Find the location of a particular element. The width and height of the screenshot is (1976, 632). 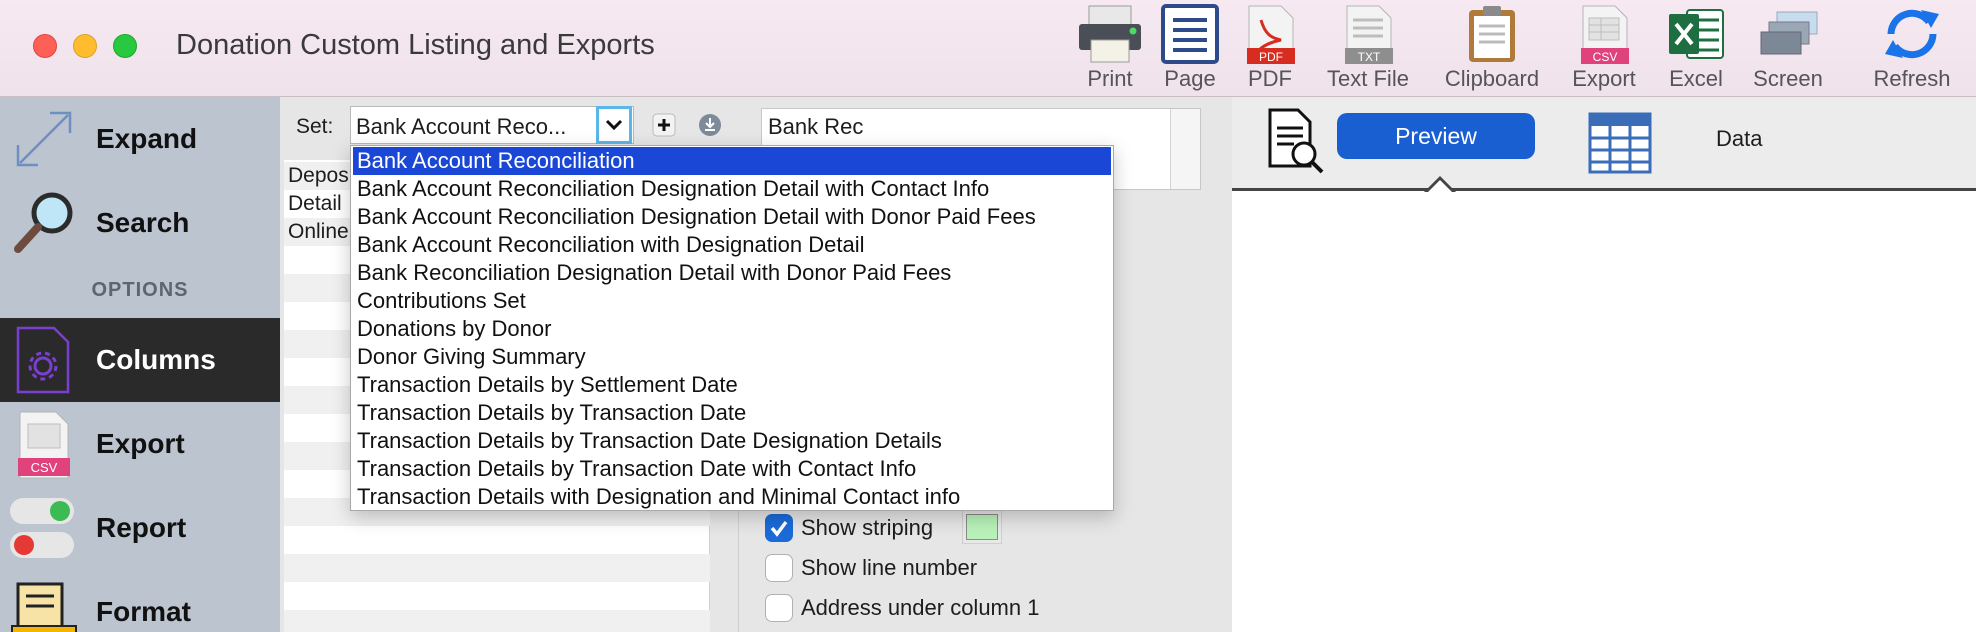

sidebar-item-search: Search is located at coordinates (140, 223).